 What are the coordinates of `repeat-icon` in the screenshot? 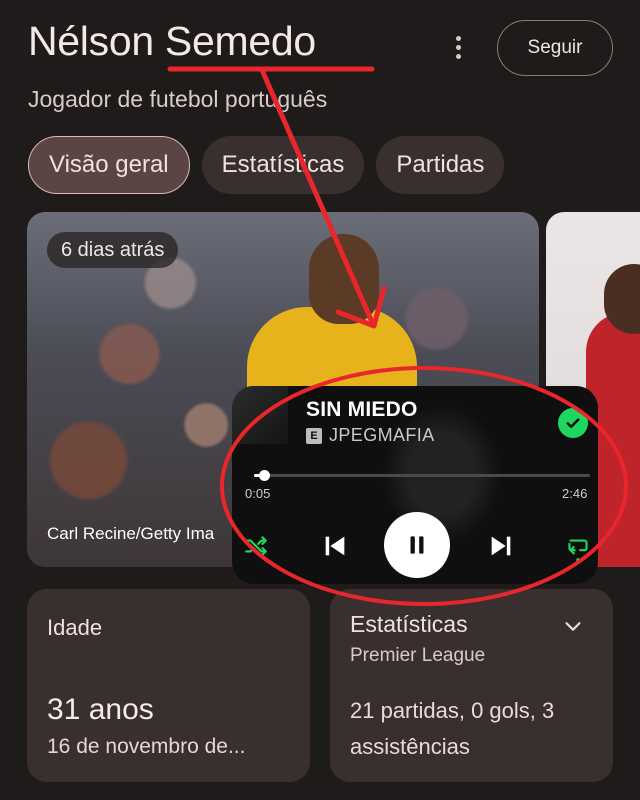 It's located at (578, 550).